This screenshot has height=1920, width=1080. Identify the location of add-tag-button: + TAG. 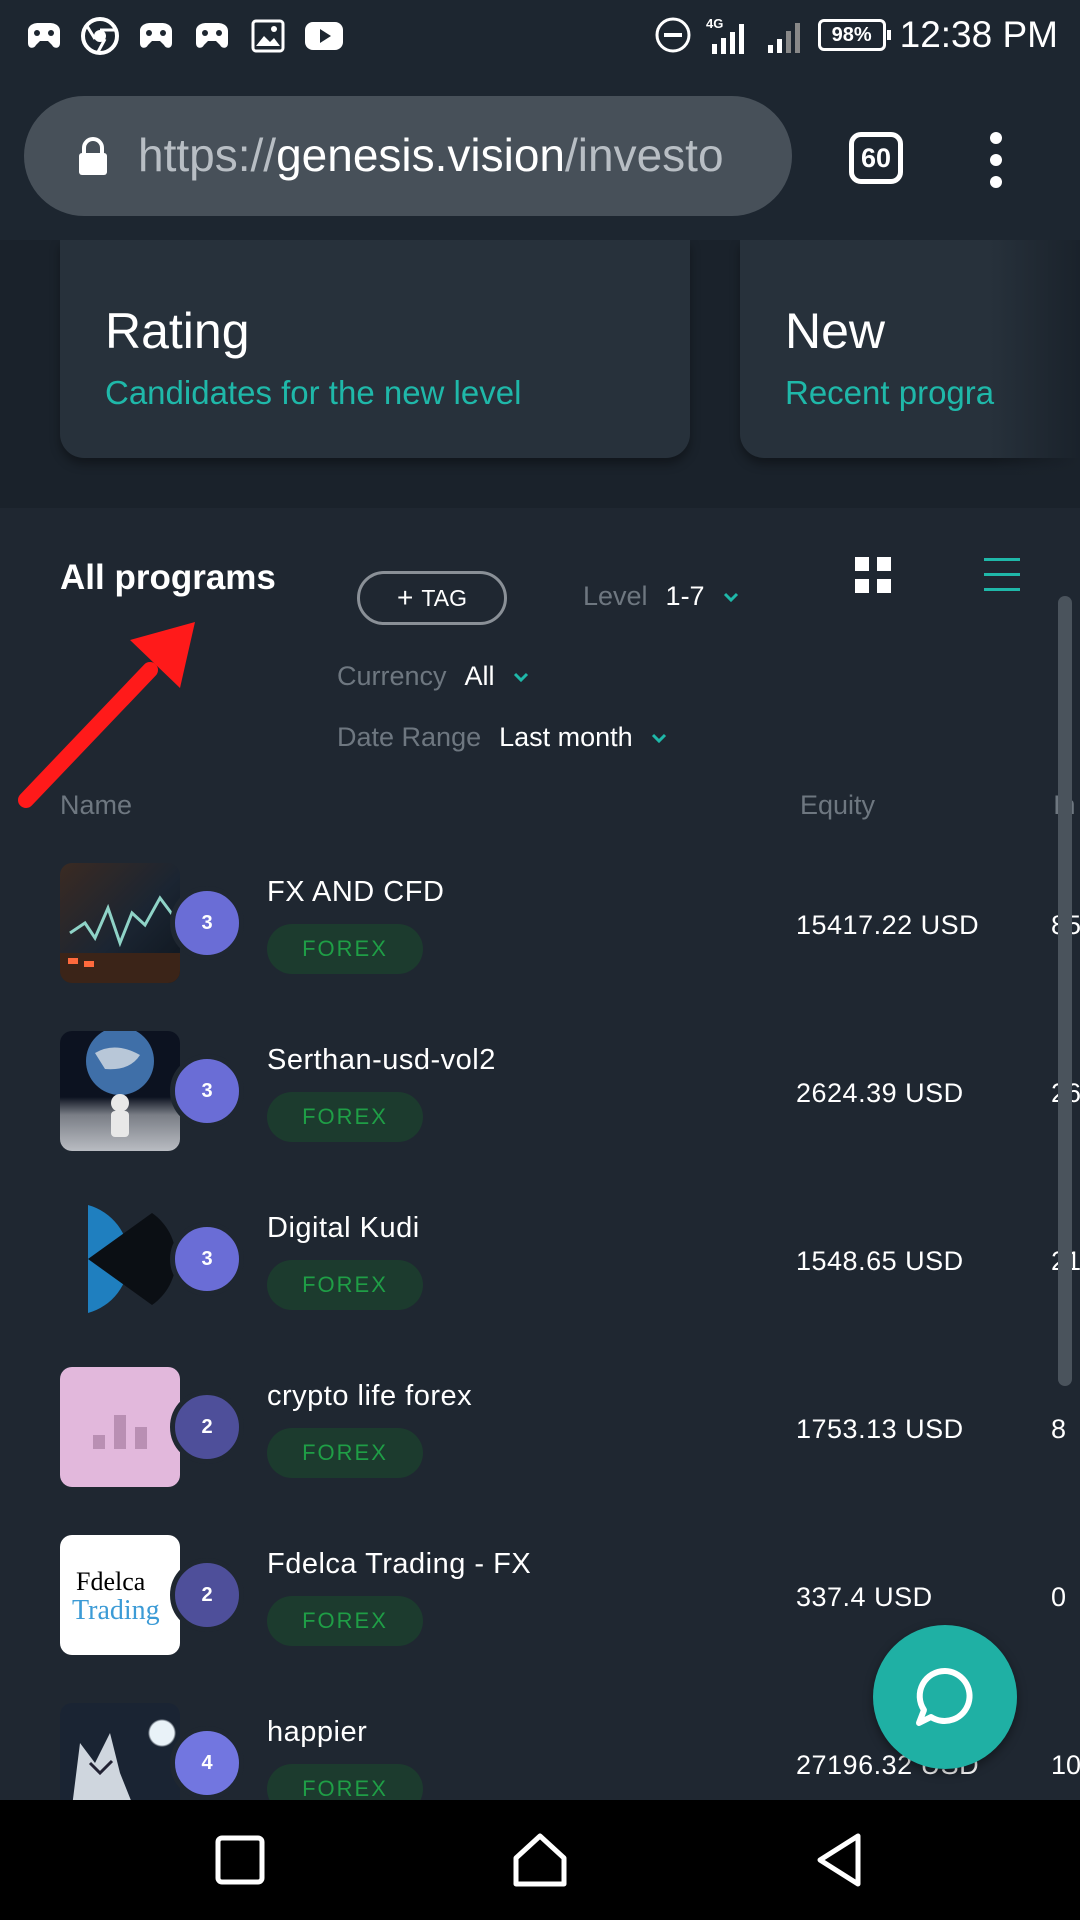
(432, 598).